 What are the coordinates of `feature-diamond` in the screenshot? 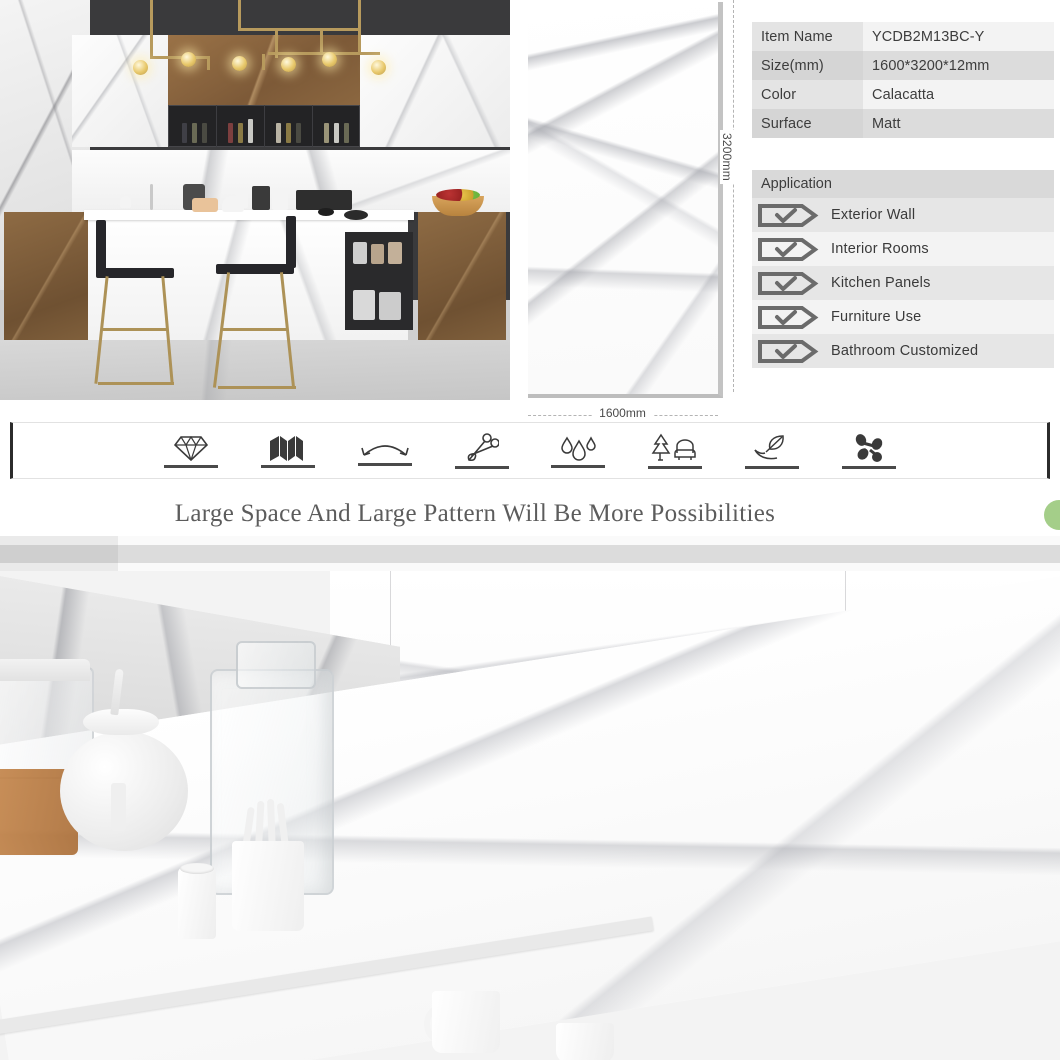 It's located at (191, 451).